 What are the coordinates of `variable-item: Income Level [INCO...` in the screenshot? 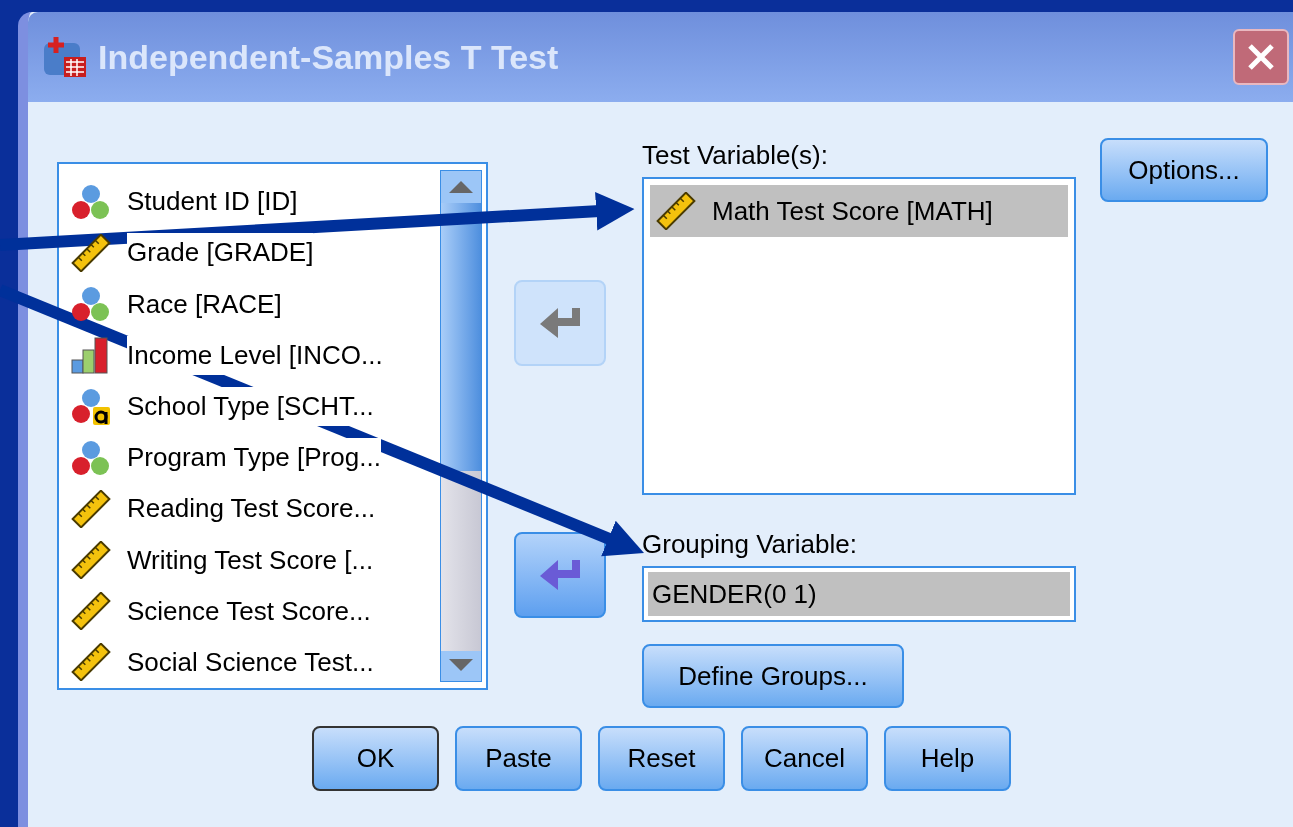 It's located at (255, 355).